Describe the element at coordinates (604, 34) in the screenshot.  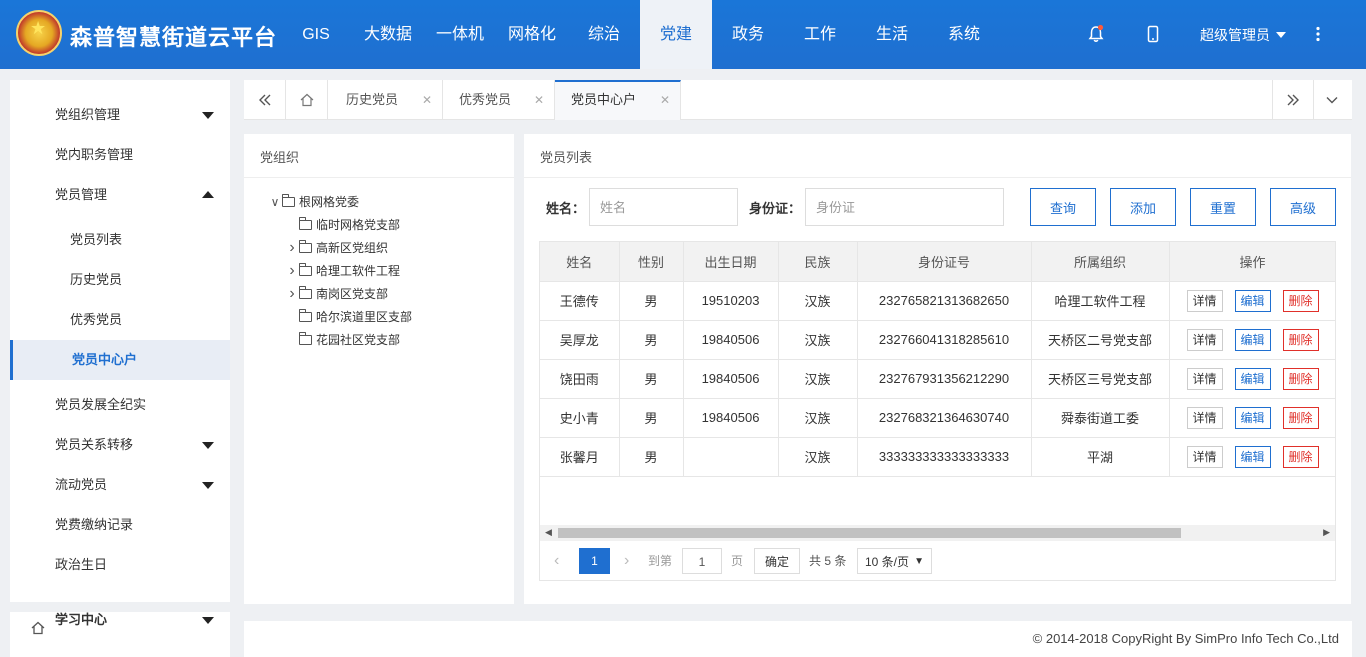
I see `nav-item: 综治` at that location.